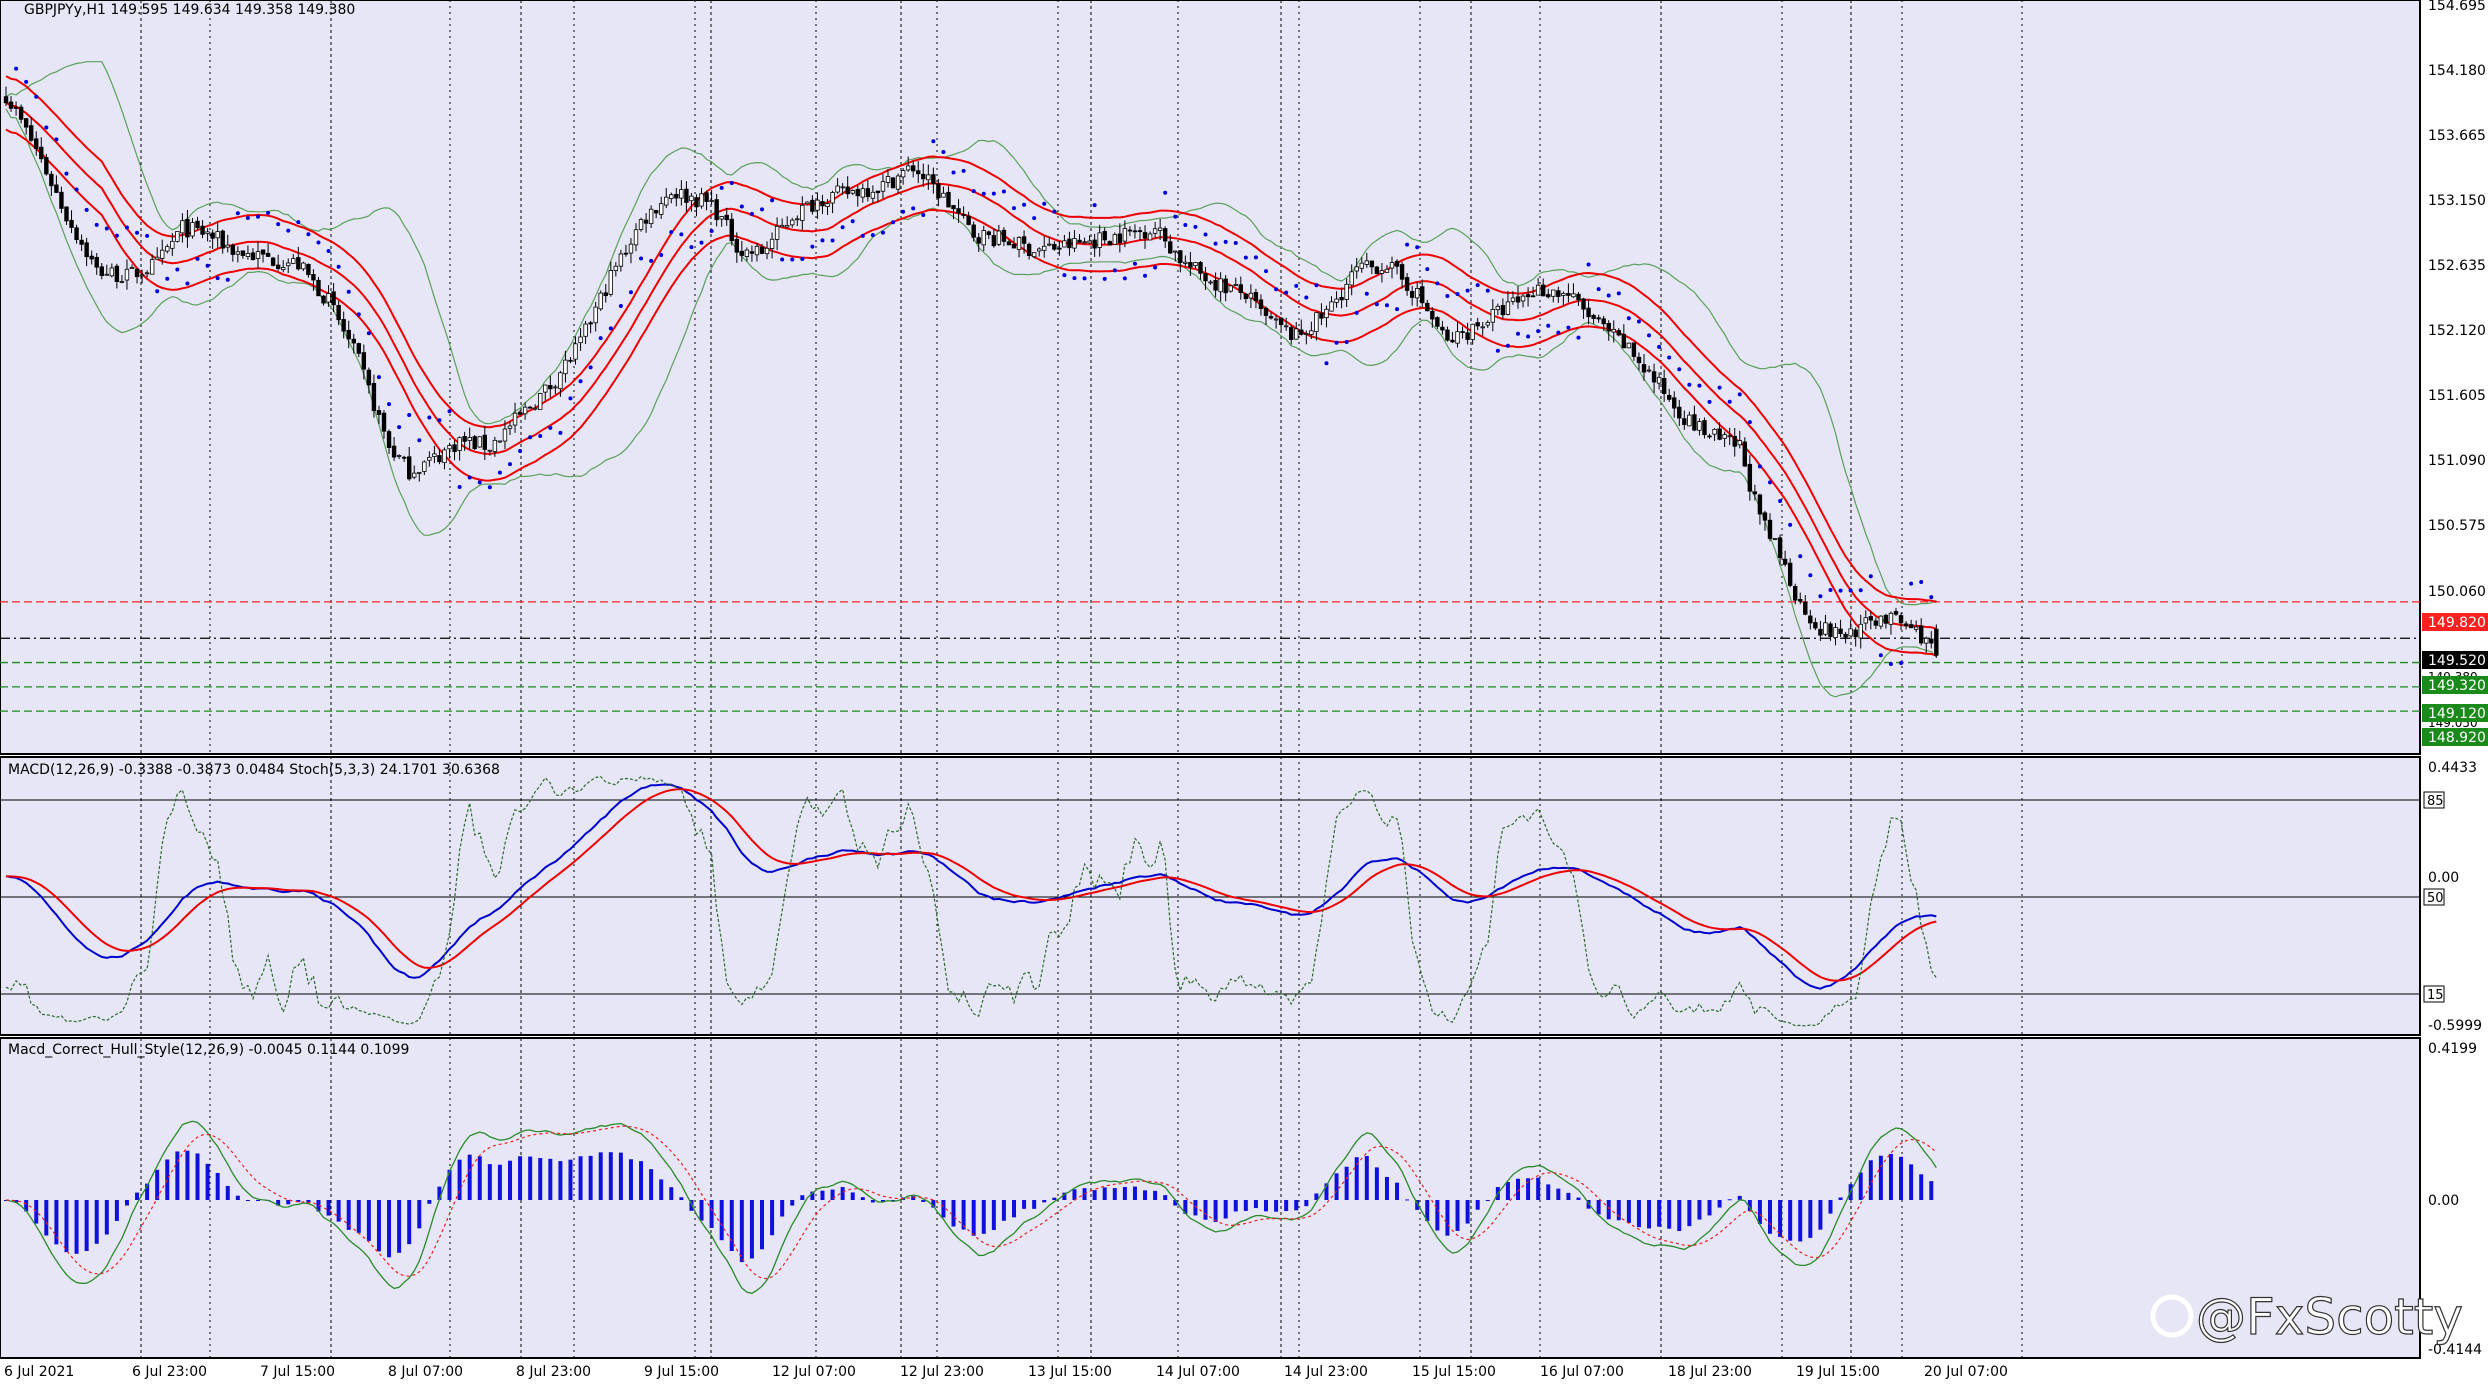 This screenshot has height=1395, width=2488. I want to click on time-label: 6 Jul 23:00, so click(169, 1372).